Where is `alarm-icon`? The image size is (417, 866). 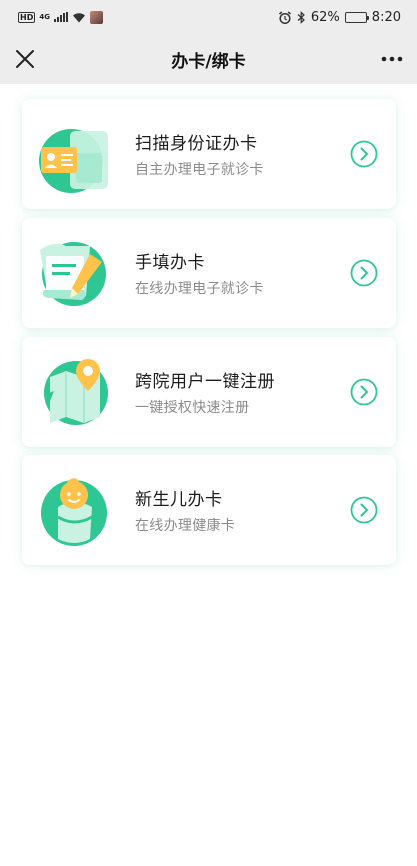
alarm-icon is located at coordinates (284, 17).